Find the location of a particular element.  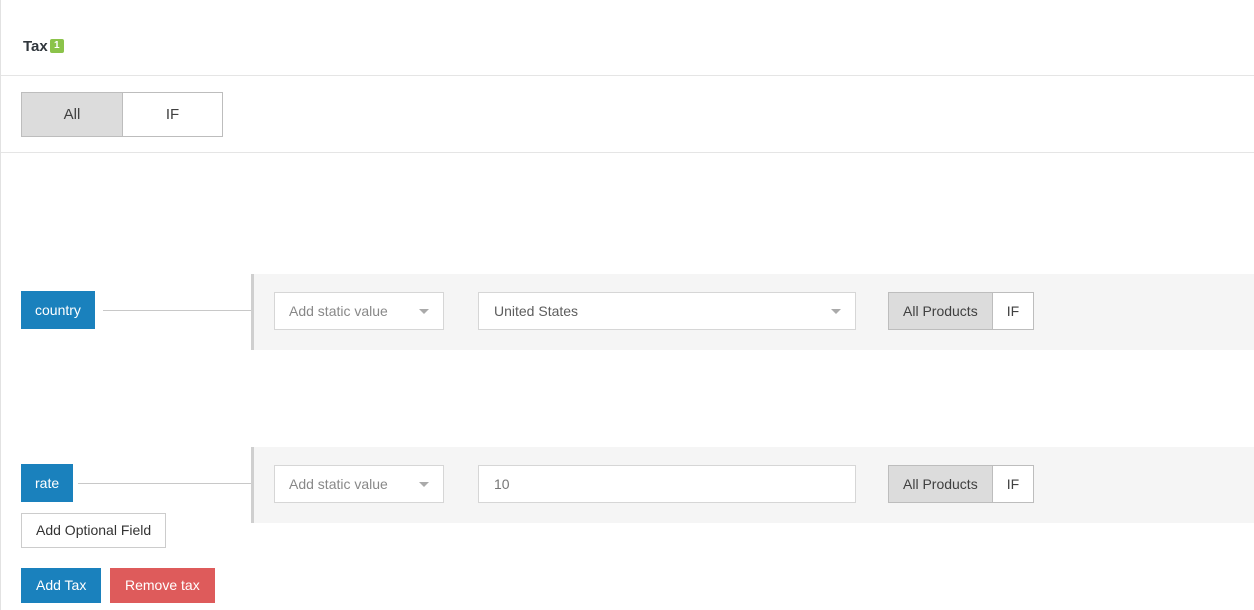

tab-if: IF is located at coordinates (172, 114).